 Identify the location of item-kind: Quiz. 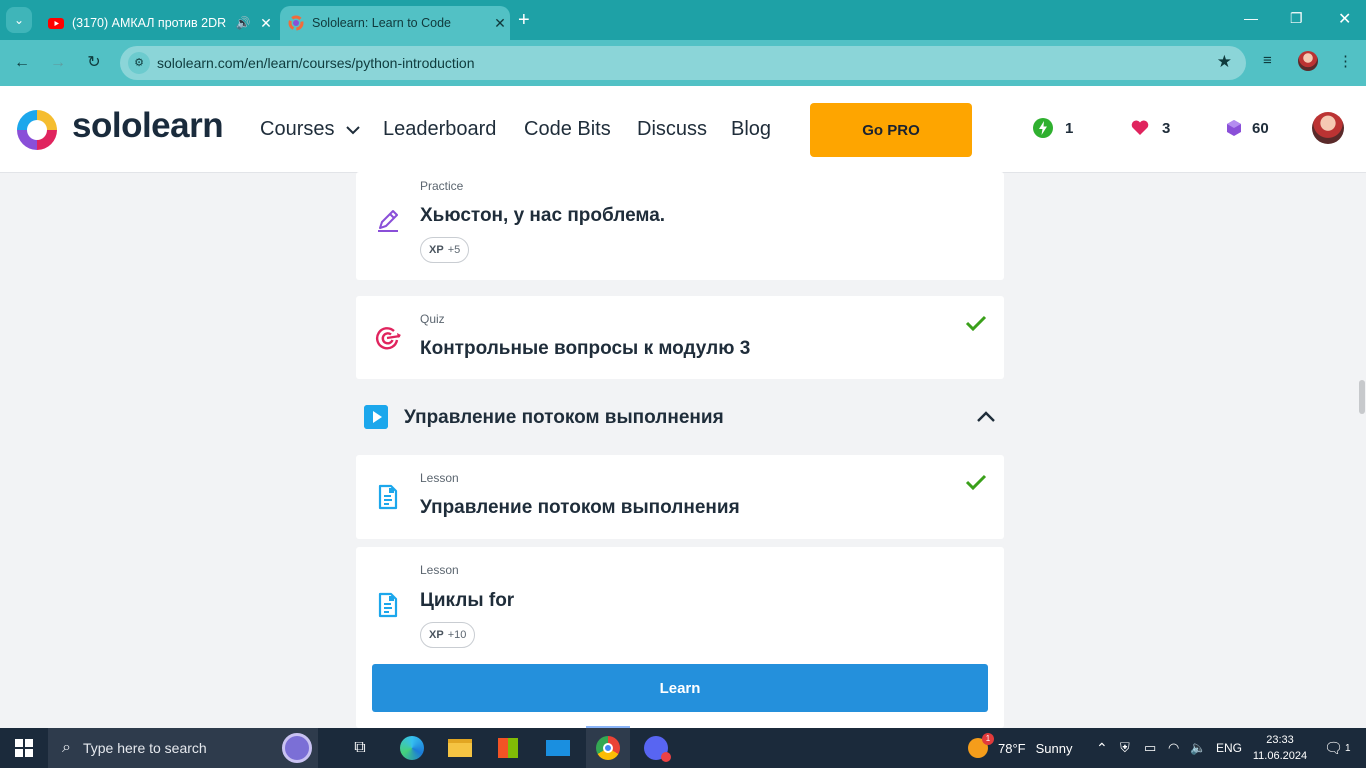
(432, 319).